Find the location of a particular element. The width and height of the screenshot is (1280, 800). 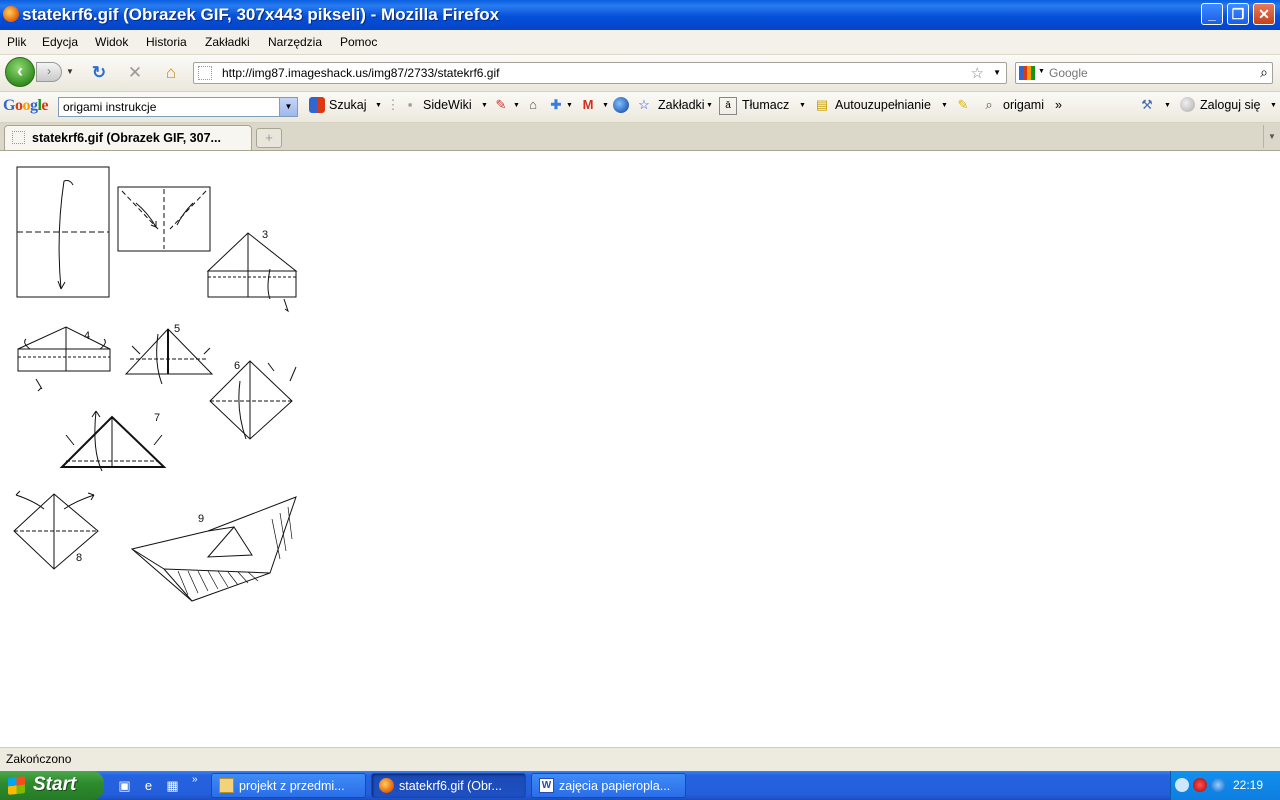

close-button: ✕ is located at coordinates (1264, 14).